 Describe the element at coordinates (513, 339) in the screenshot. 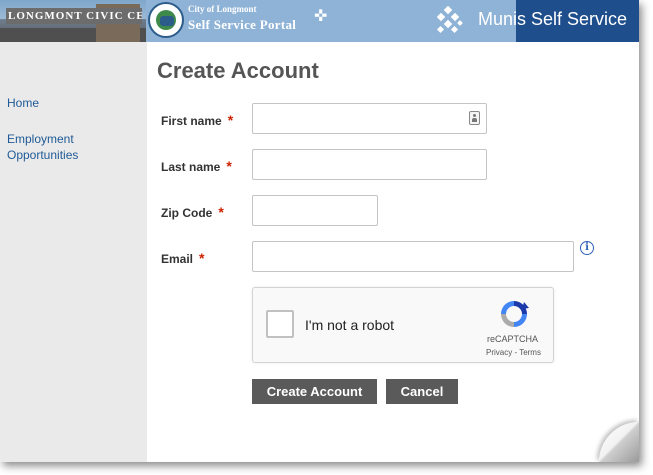

I see `recaptcha-brand: reCAPTCHA` at that location.